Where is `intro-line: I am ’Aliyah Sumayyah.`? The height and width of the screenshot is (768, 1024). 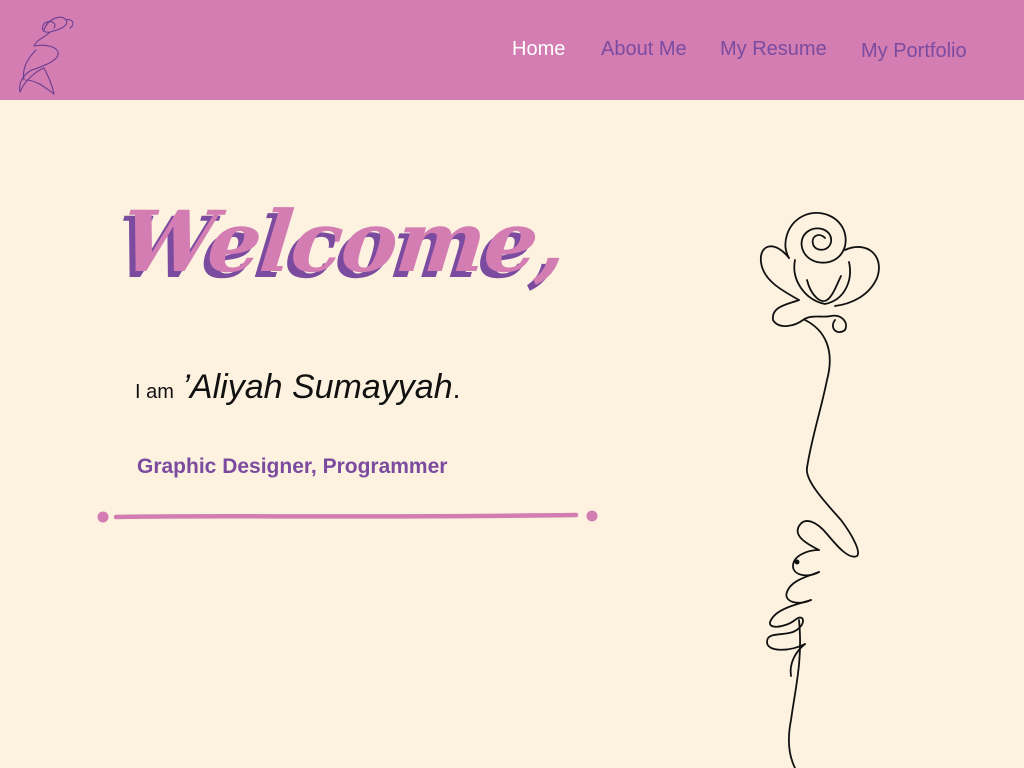
intro-line: I am ’Aliyah Sumayyah. is located at coordinates (297, 387).